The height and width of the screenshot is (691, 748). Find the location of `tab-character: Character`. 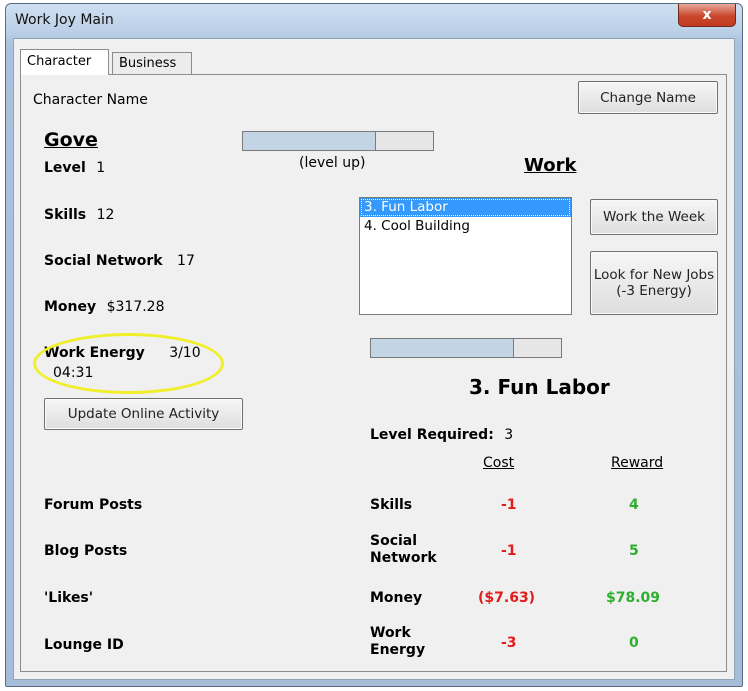

tab-character: Character is located at coordinates (64, 62).